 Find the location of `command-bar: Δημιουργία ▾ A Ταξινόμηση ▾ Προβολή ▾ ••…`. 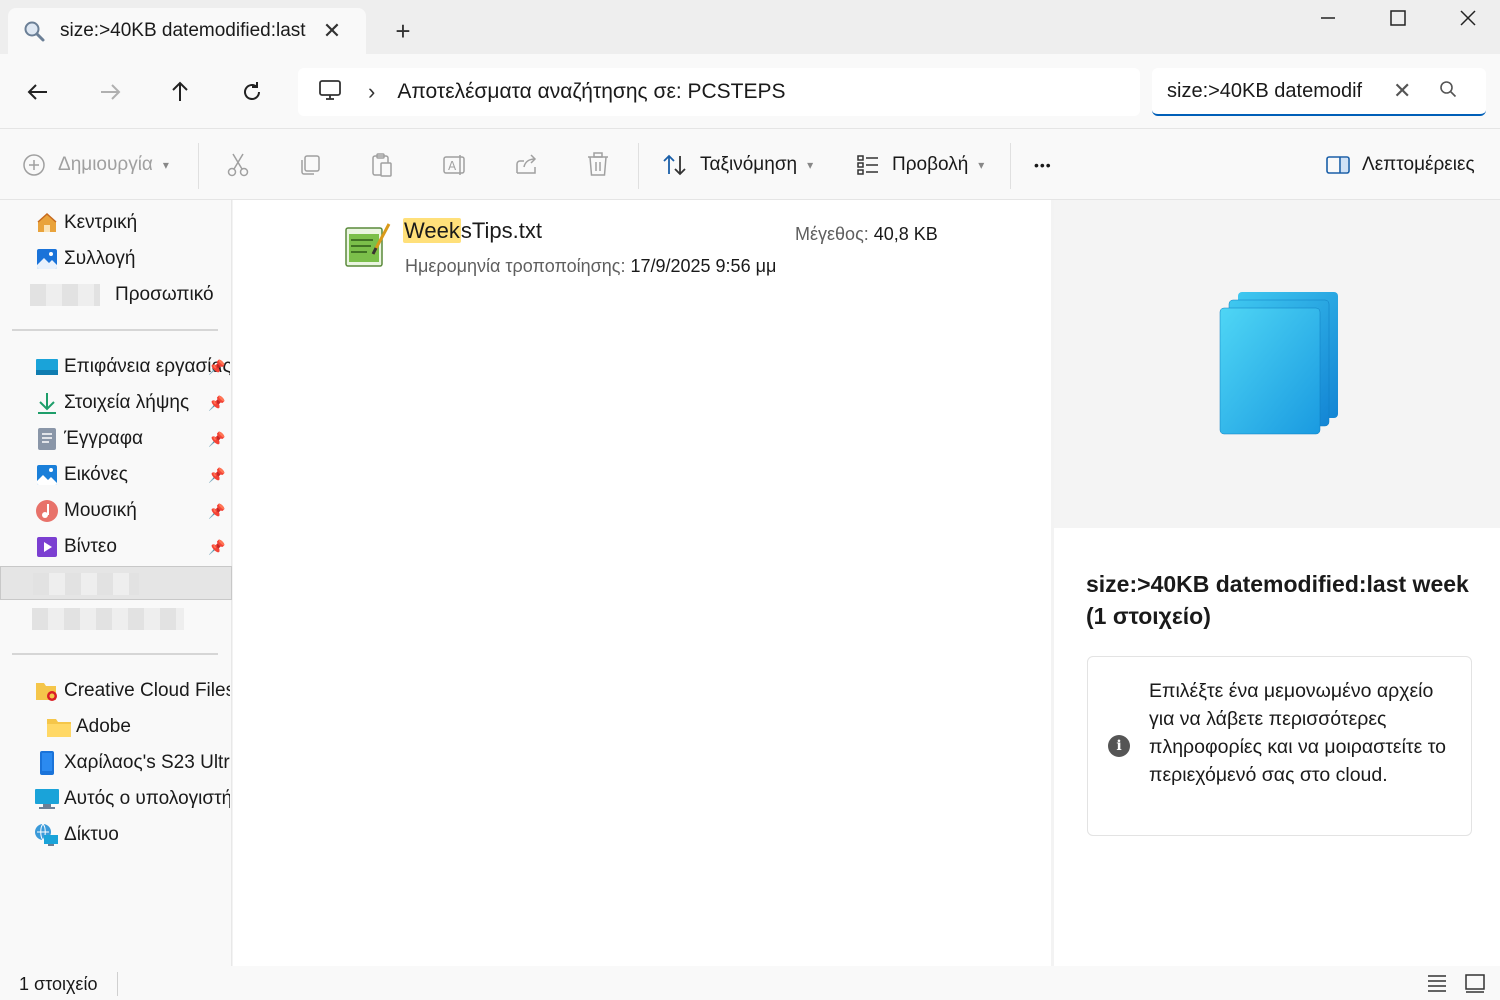

command-bar: Δημιουργία ▾ A Ταξινόμηση ▾ Προβολή ▾ ••… is located at coordinates (750, 164).